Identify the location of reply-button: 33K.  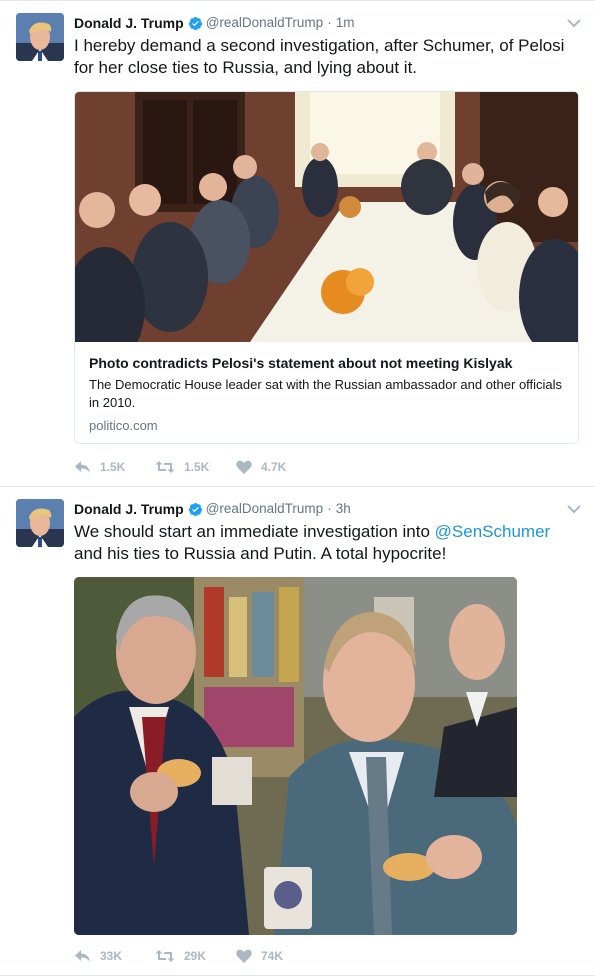
(114, 956).